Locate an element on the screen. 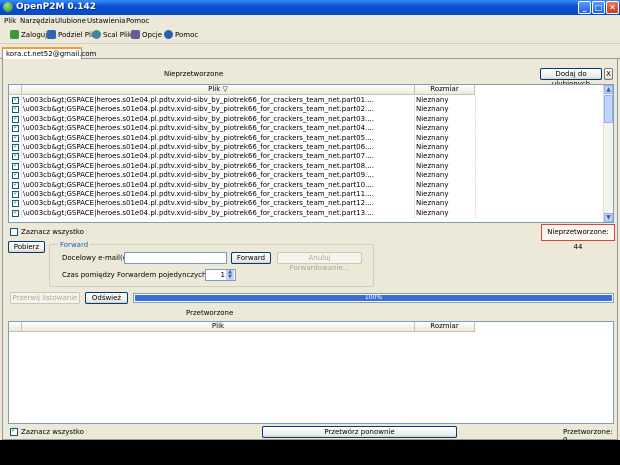 The image size is (620, 465). close-window-button: ✕ is located at coordinates (612, 7).